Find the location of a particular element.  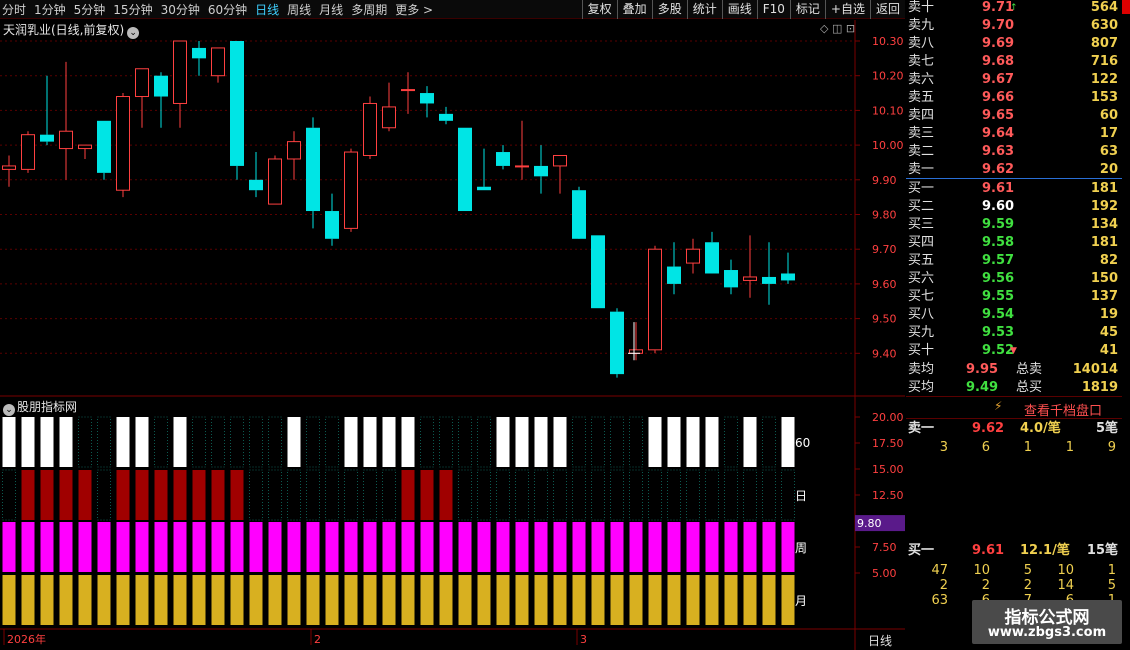

order-book-row: 买七 9.55 137 is located at coordinates (1014, 297).